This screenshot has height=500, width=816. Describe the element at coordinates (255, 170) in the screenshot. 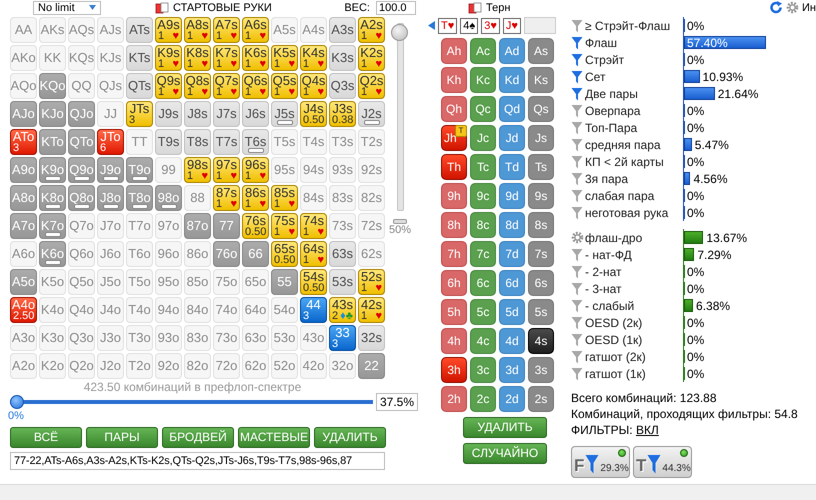

I see `hand-cell: 96s 1 ♥` at that location.